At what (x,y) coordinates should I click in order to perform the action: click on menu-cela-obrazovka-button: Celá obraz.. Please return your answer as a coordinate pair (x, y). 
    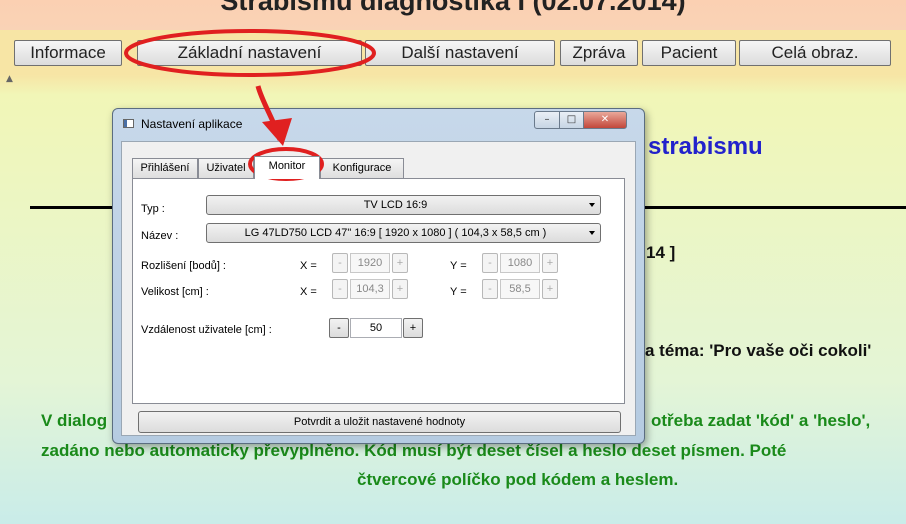
    Looking at the image, I should click on (815, 53).